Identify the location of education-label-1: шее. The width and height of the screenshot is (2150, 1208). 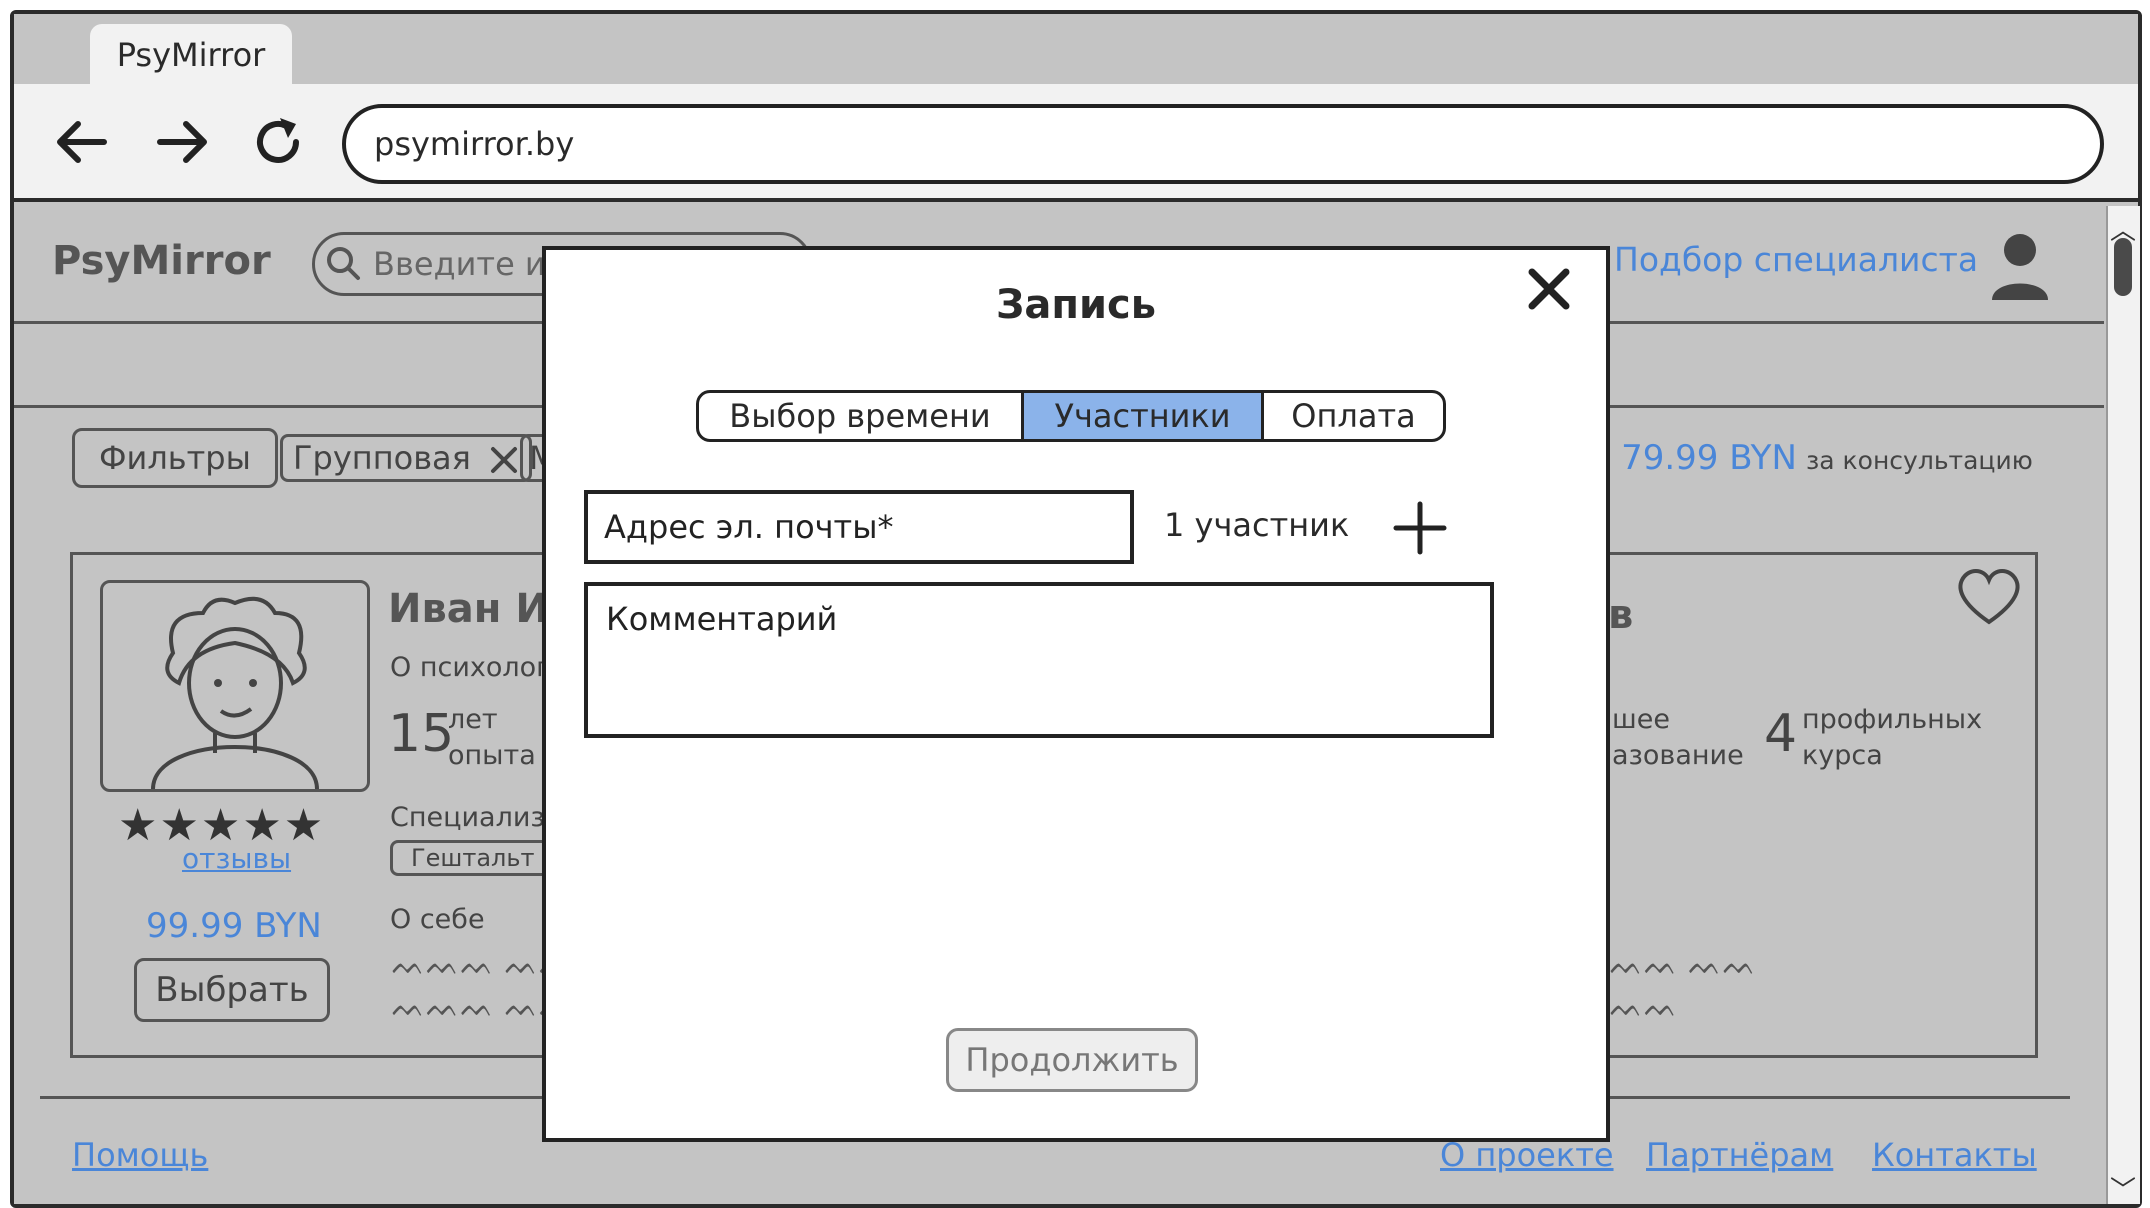
(1641, 719).